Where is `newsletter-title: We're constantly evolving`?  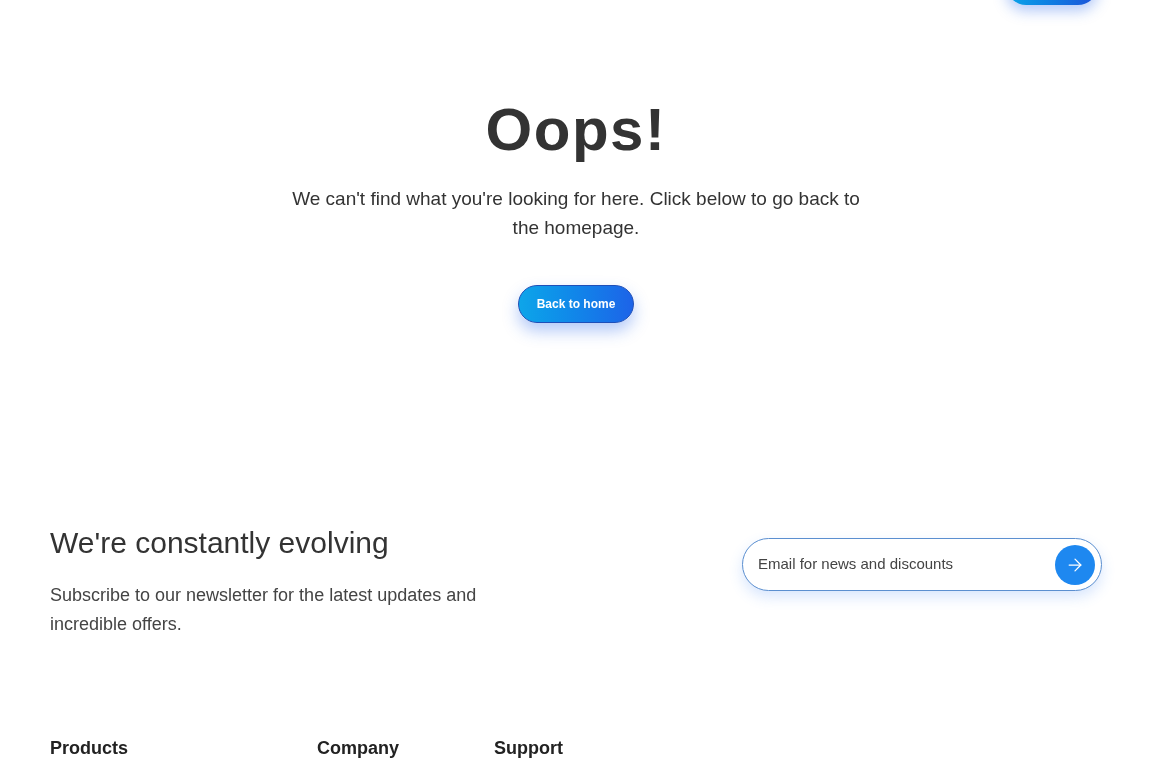 newsletter-title: We're constantly evolving is located at coordinates (220, 543).